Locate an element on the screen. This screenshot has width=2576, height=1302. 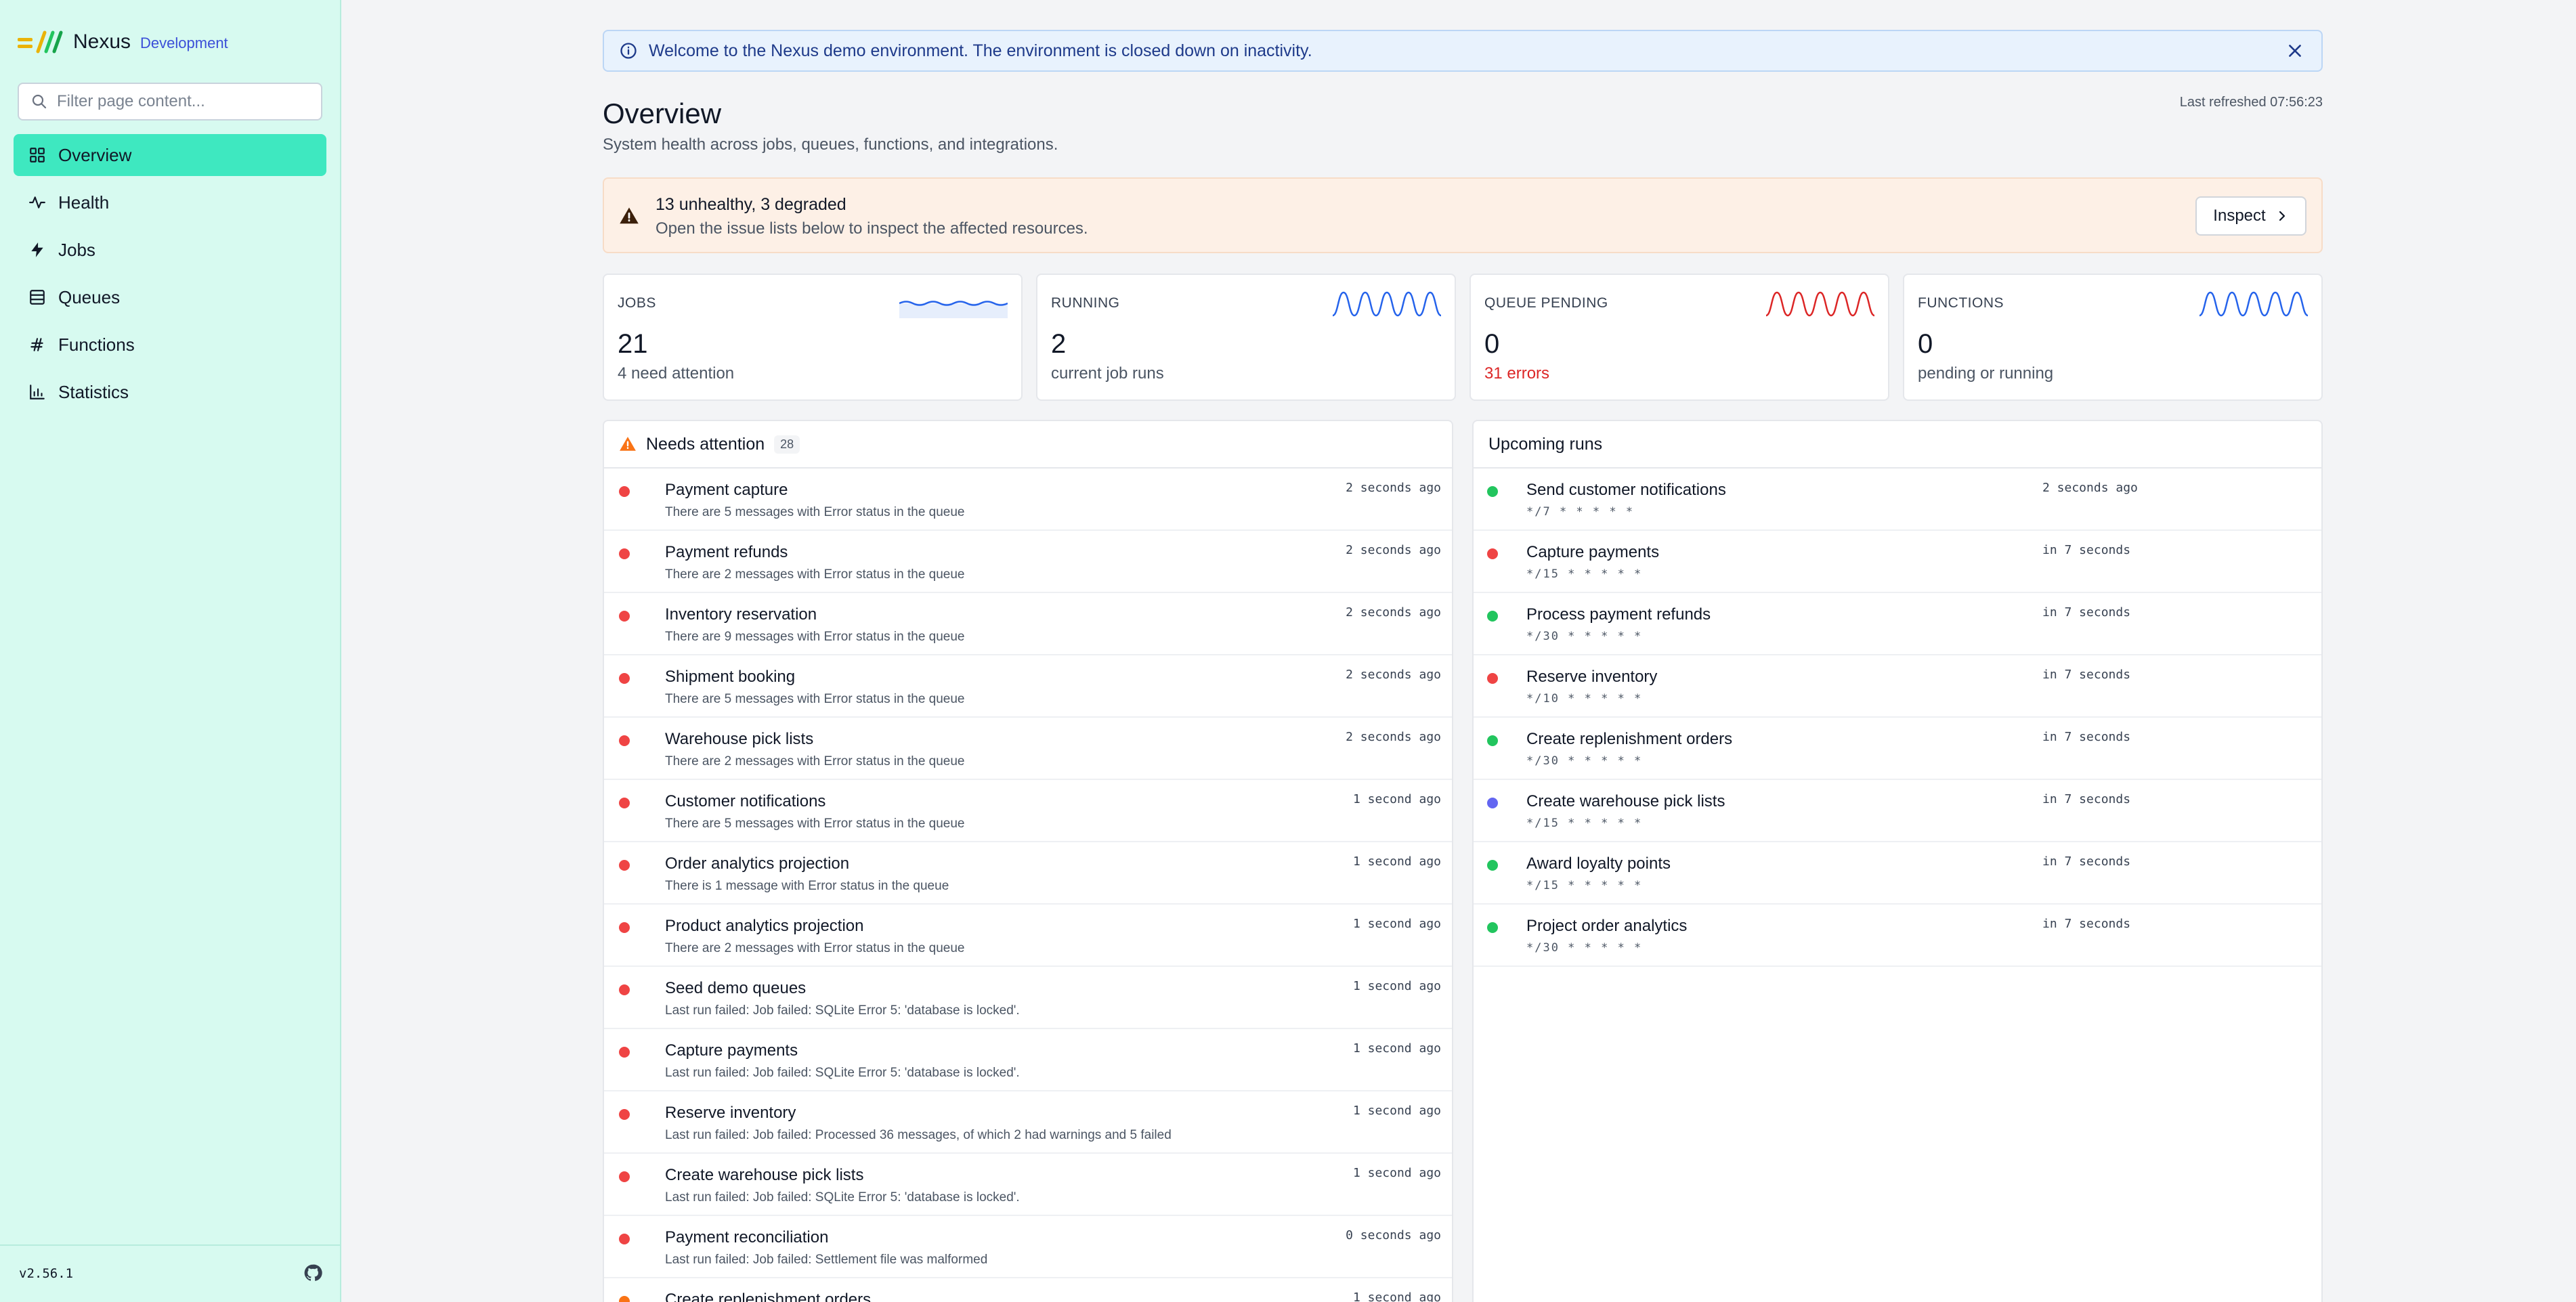
stat-value: 2 is located at coordinates (1059, 344).